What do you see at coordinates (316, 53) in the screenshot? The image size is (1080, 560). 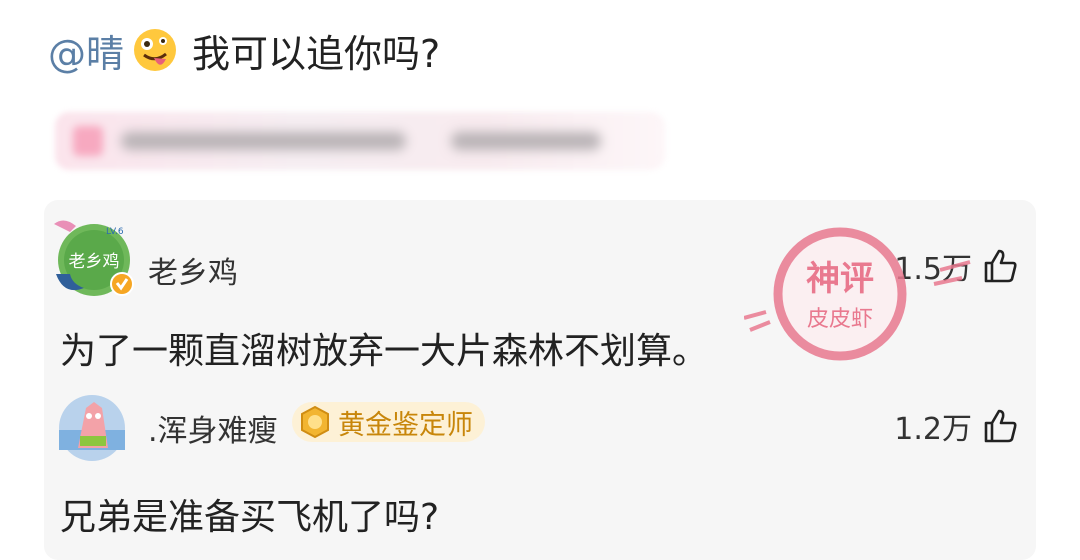 I see `post-text: 我可以追你吗?` at bounding box center [316, 53].